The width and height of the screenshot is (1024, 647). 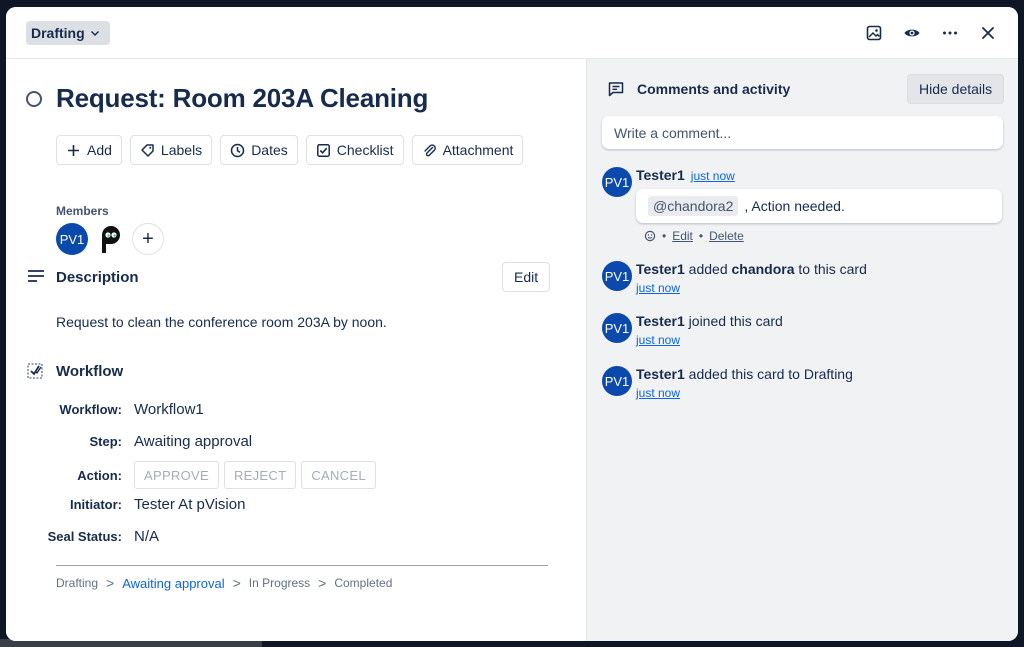 What do you see at coordinates (73, 150) in the screenshot?
I see `plus-icon` at bounding box center [73, 150].